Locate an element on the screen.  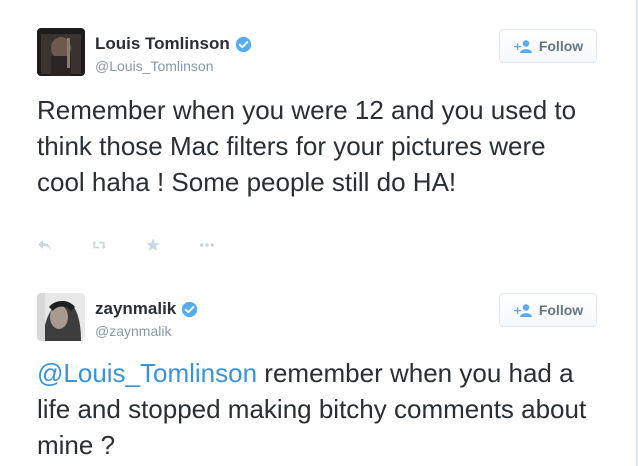
user-handle: @zaynmalik is located at coordinates (133, 331).